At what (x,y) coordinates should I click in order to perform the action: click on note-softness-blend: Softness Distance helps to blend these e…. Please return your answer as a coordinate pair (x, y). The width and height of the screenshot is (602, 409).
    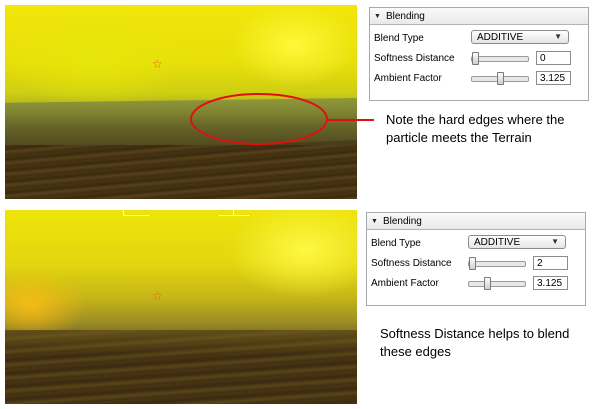
    Looking at the image, I should click on (475, 342).